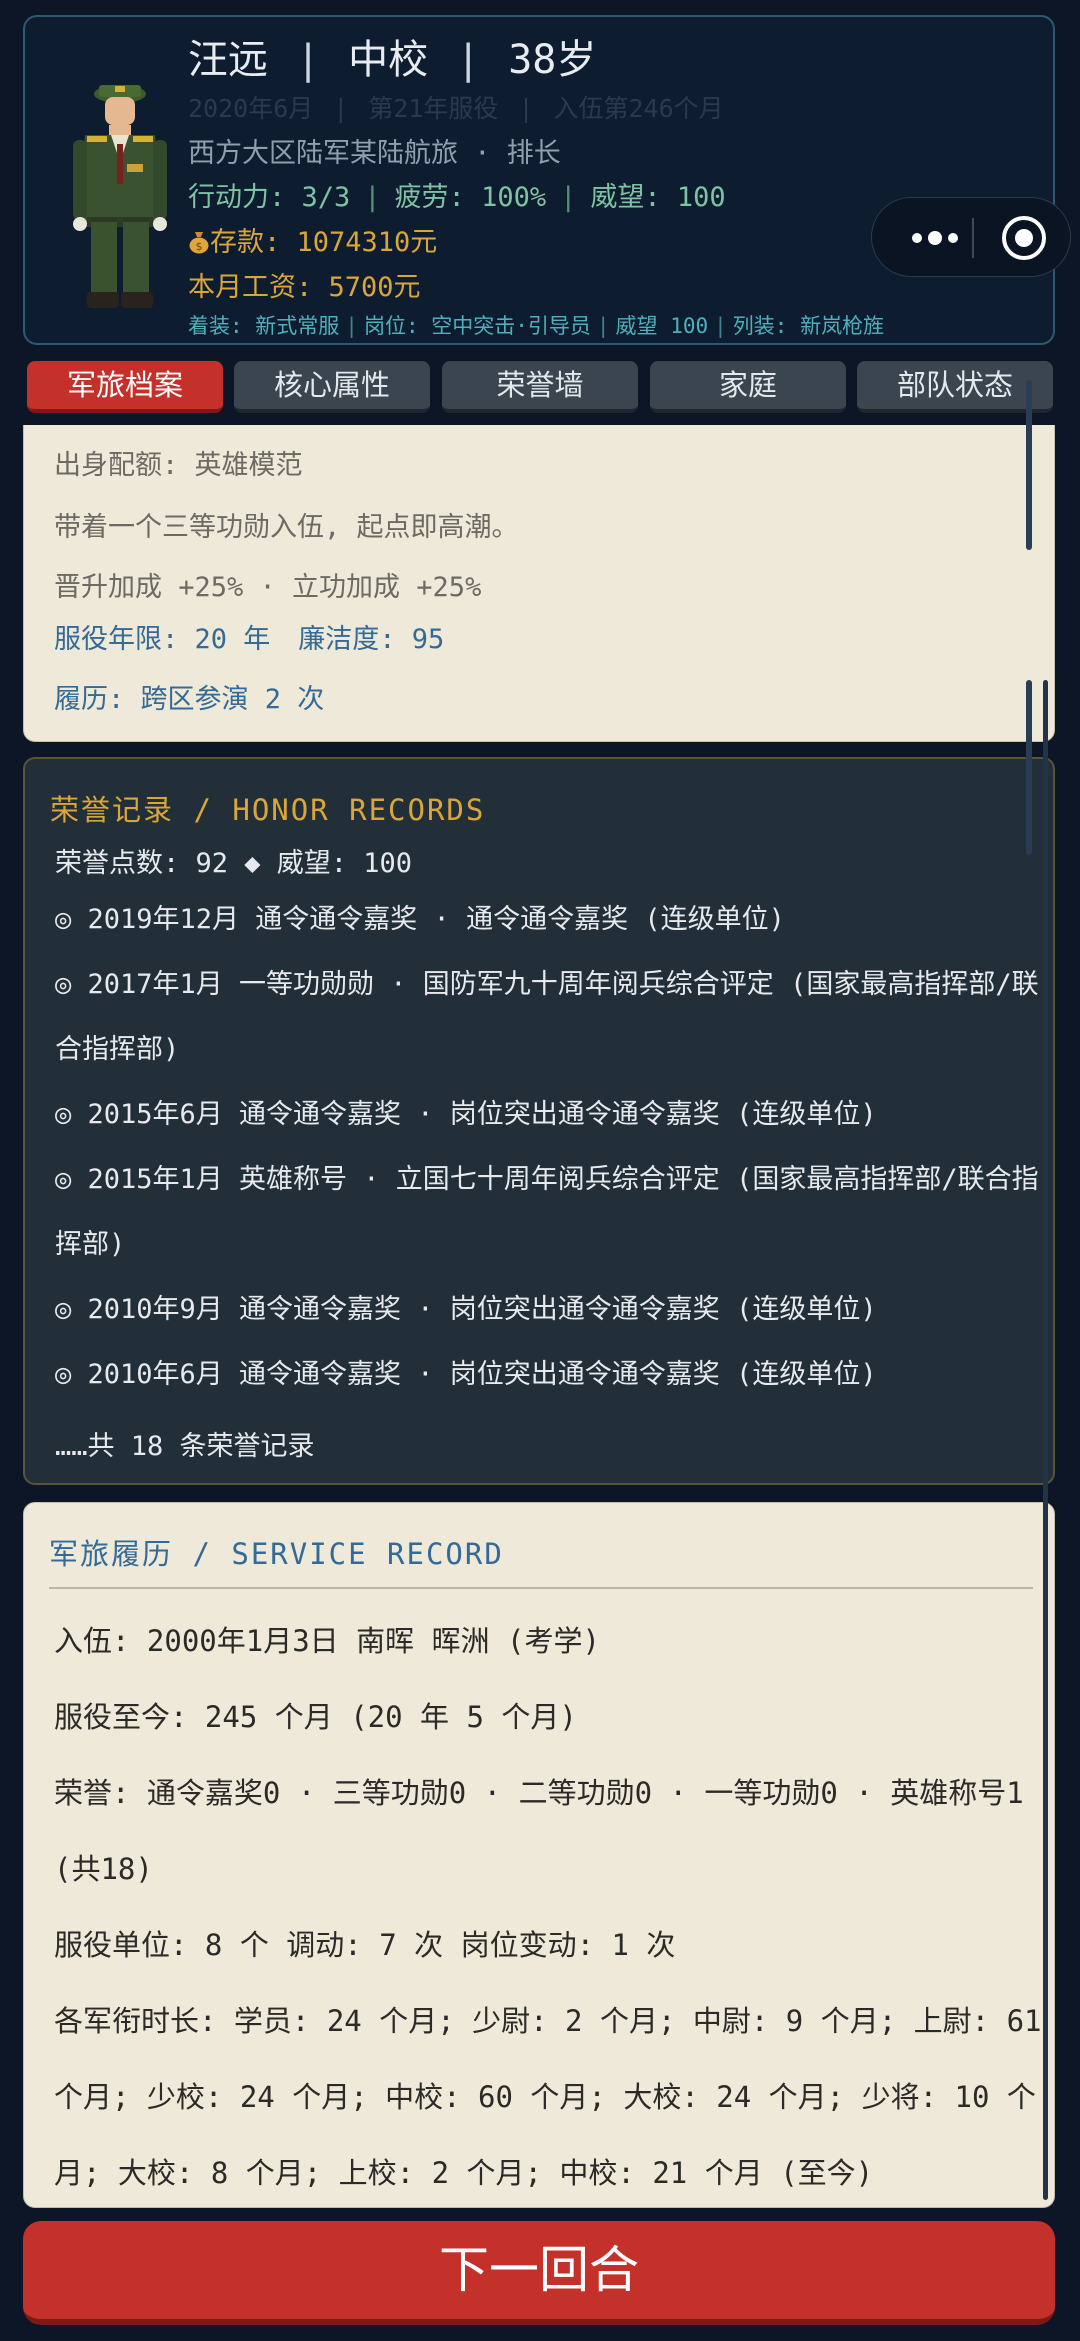 This screenshot has height=2341, width=1080. What do you see at coordinates (120, 196) in the screenshot?
I see `officer-avatar-icon` at bounding box center [120, 196].